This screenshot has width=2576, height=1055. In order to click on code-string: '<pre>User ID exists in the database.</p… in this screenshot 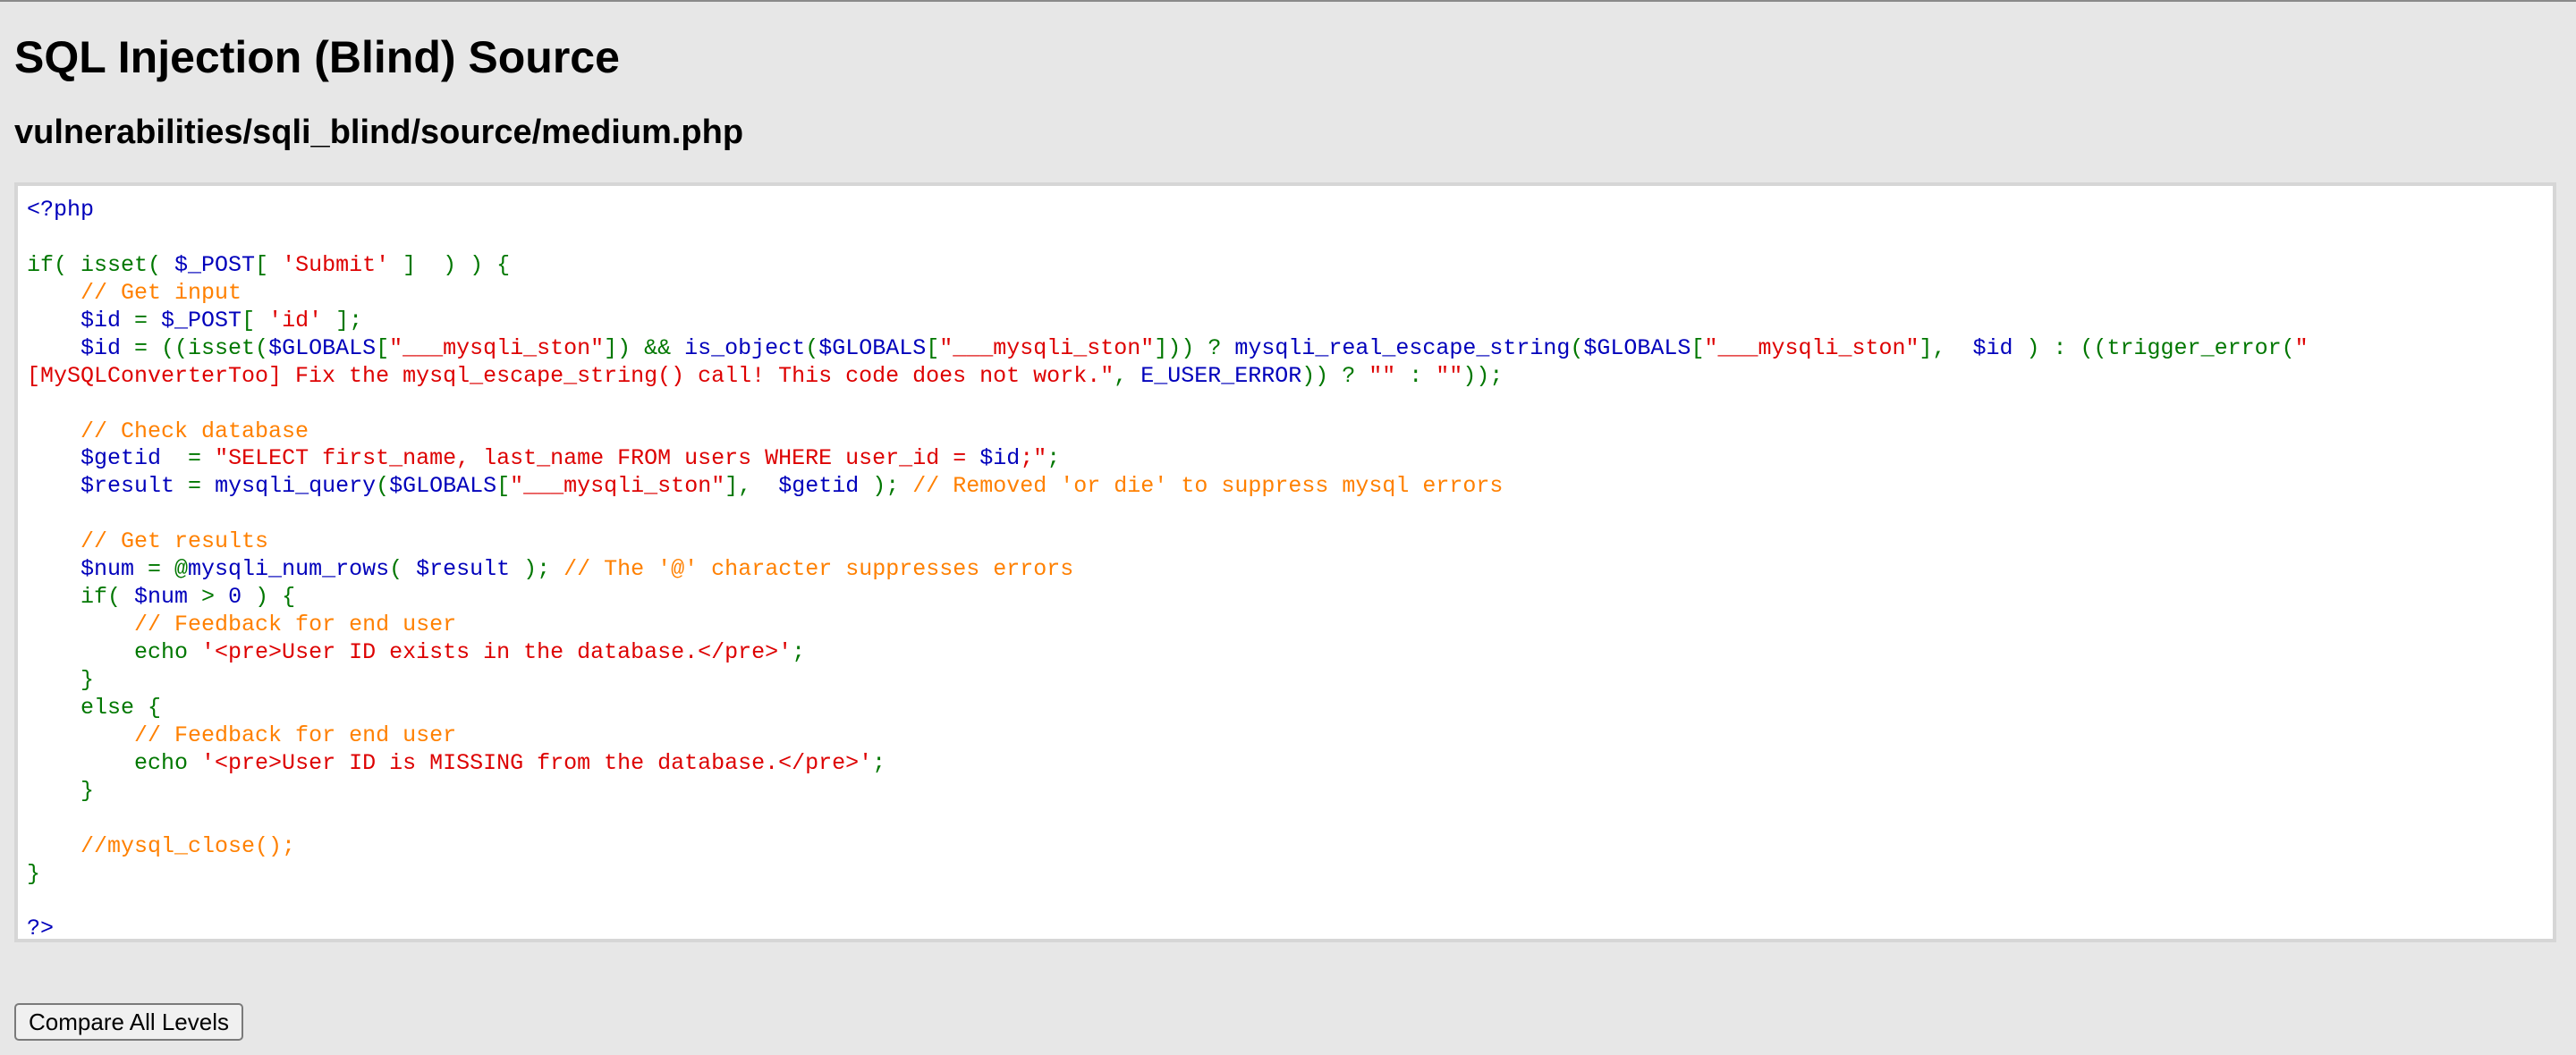, I will do `click(496, 652)`.